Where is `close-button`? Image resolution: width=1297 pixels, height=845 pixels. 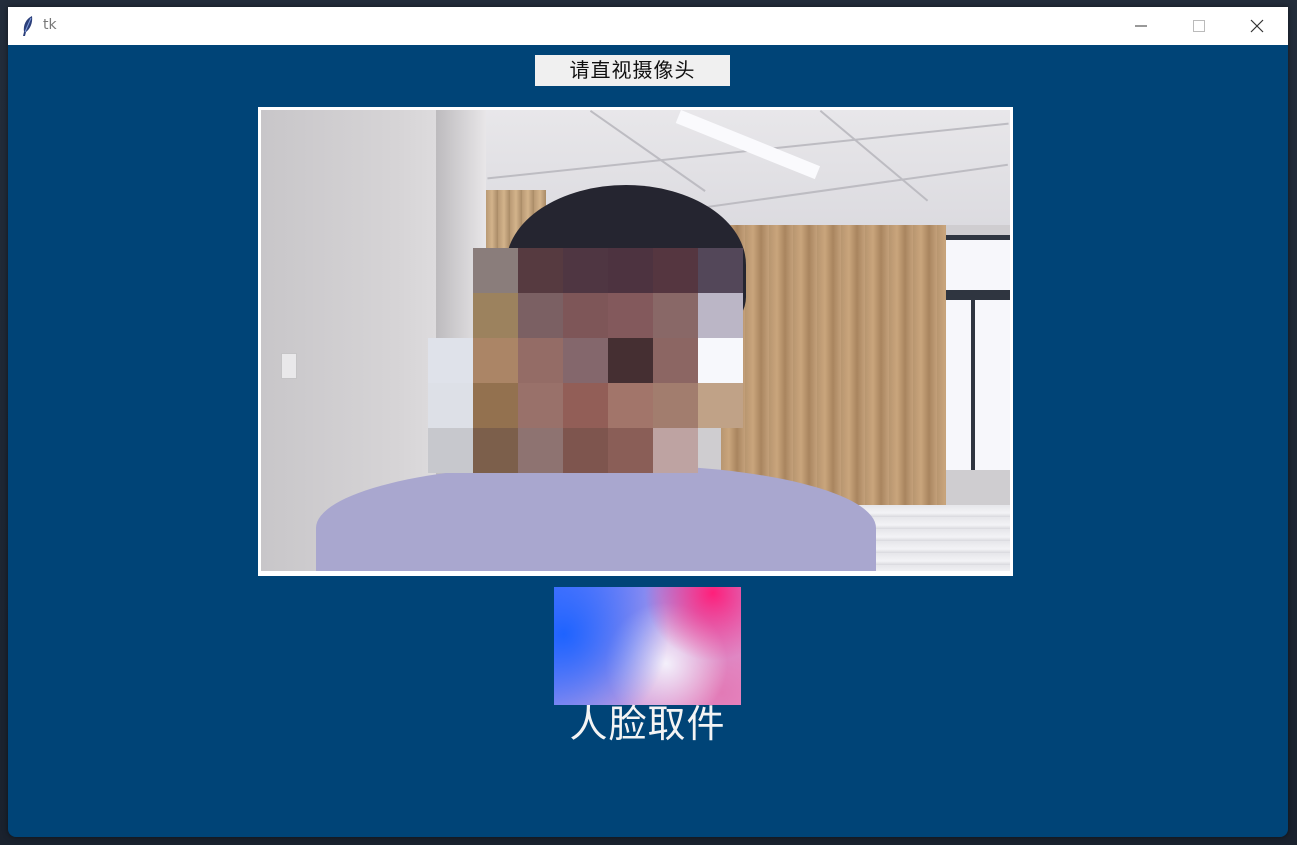 close-button is located at coordinates (1257, 26).